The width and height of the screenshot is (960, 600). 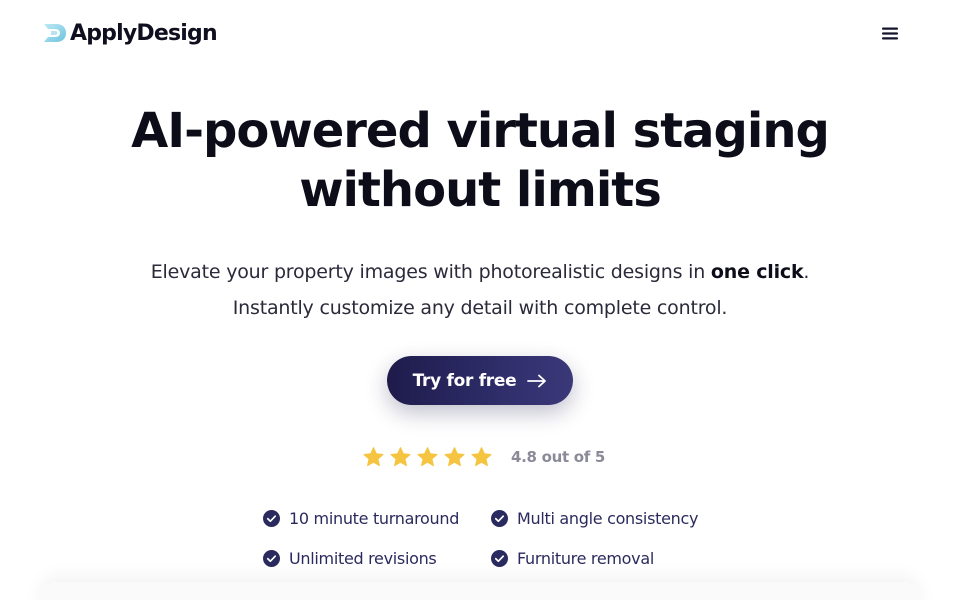 What do you see at coordinates (757, 272) in the screenshot?
I see `subtitle-emphasis: one click` at bounding box center [757, 272].